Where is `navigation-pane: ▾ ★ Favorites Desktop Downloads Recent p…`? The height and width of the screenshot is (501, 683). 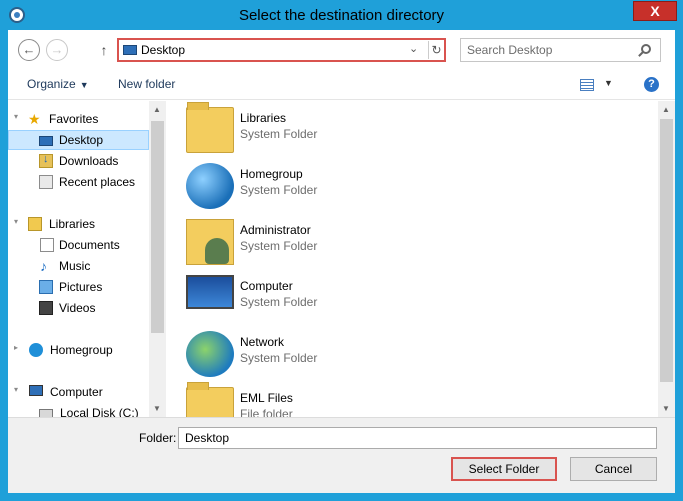
navigation-pane: ▾ ★ Favorites Desktop Downloads Recent p… is located at coordinates (78, 259).